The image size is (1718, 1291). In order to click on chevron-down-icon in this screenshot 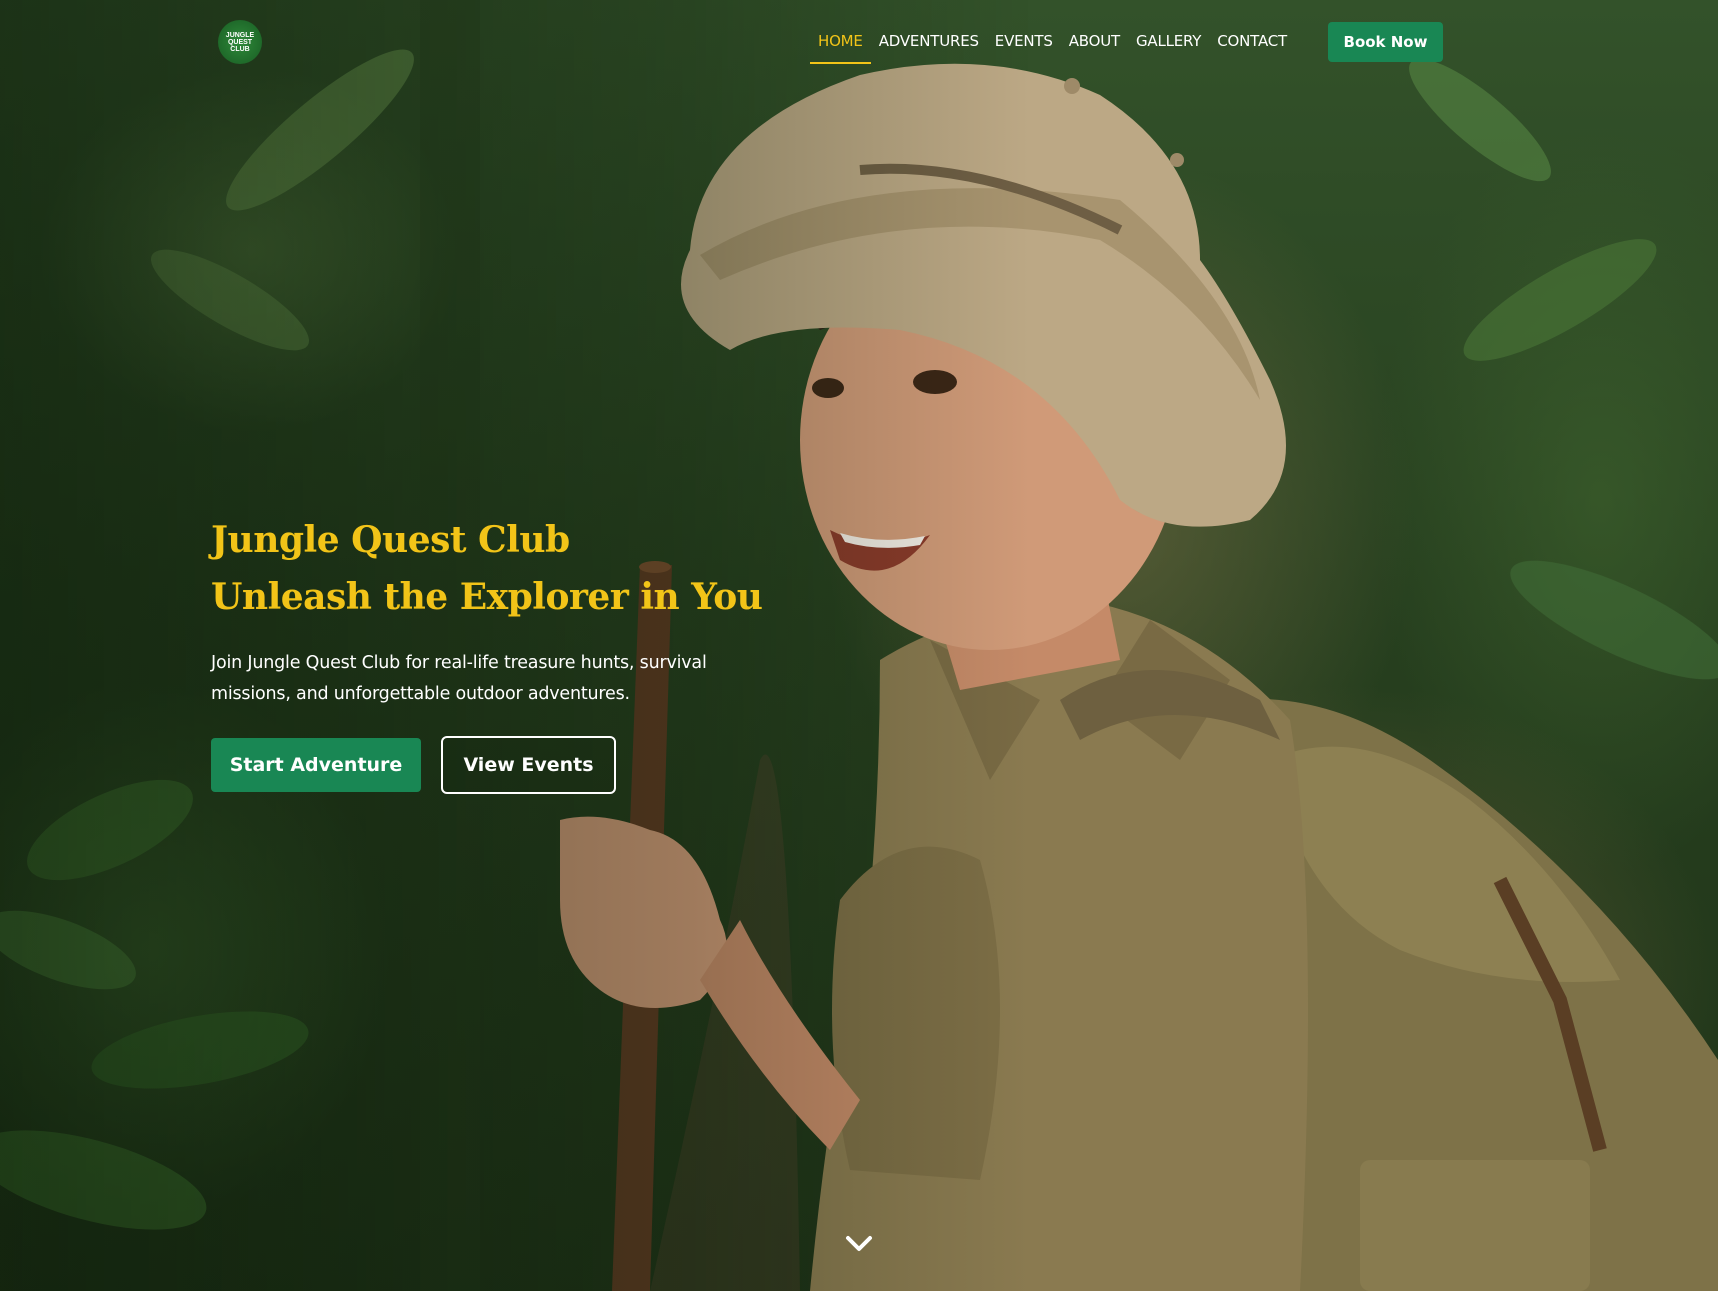, I will do `click(859, 1244)`.